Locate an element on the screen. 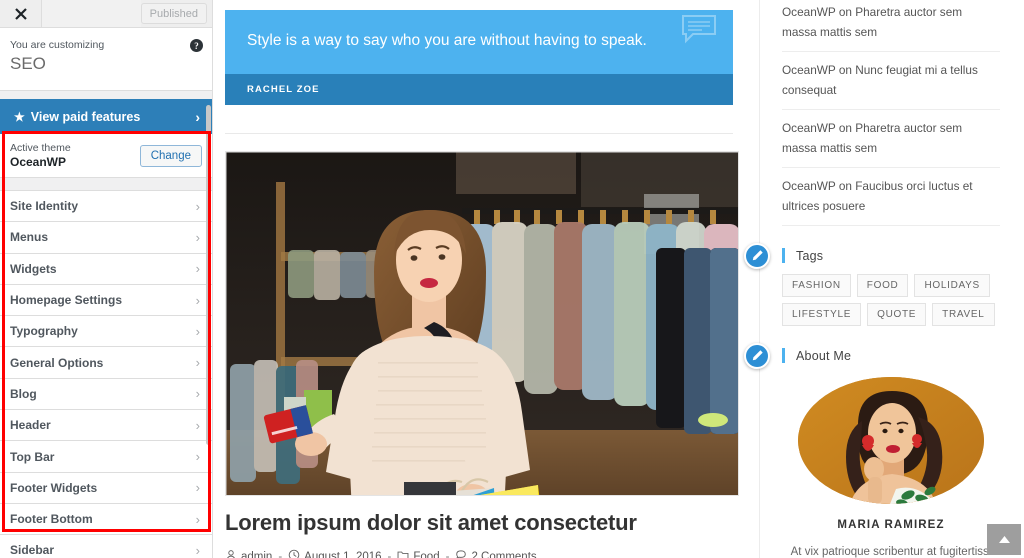 This screenshot has width=1024, height=558. close-icon is located at coordinates (21, 13).